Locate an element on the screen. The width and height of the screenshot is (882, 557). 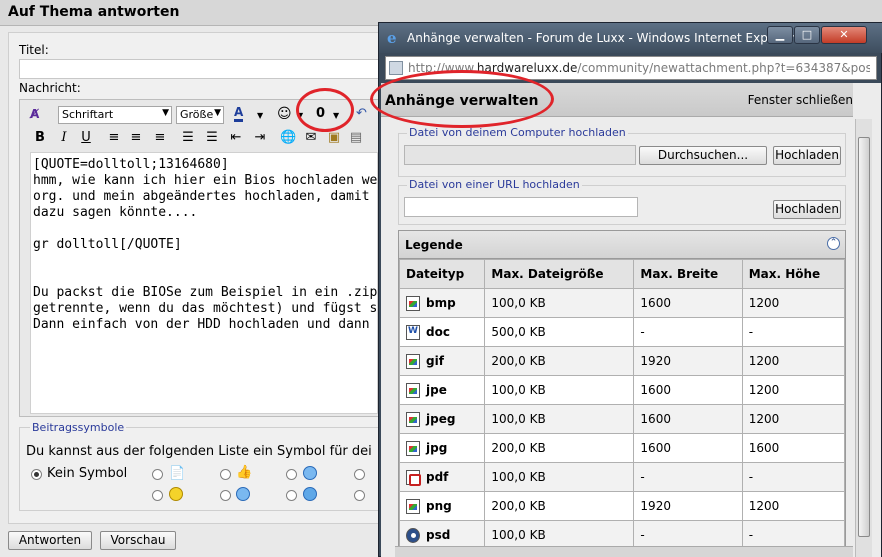
file-type-name: png is located at coordinates (439, 505).